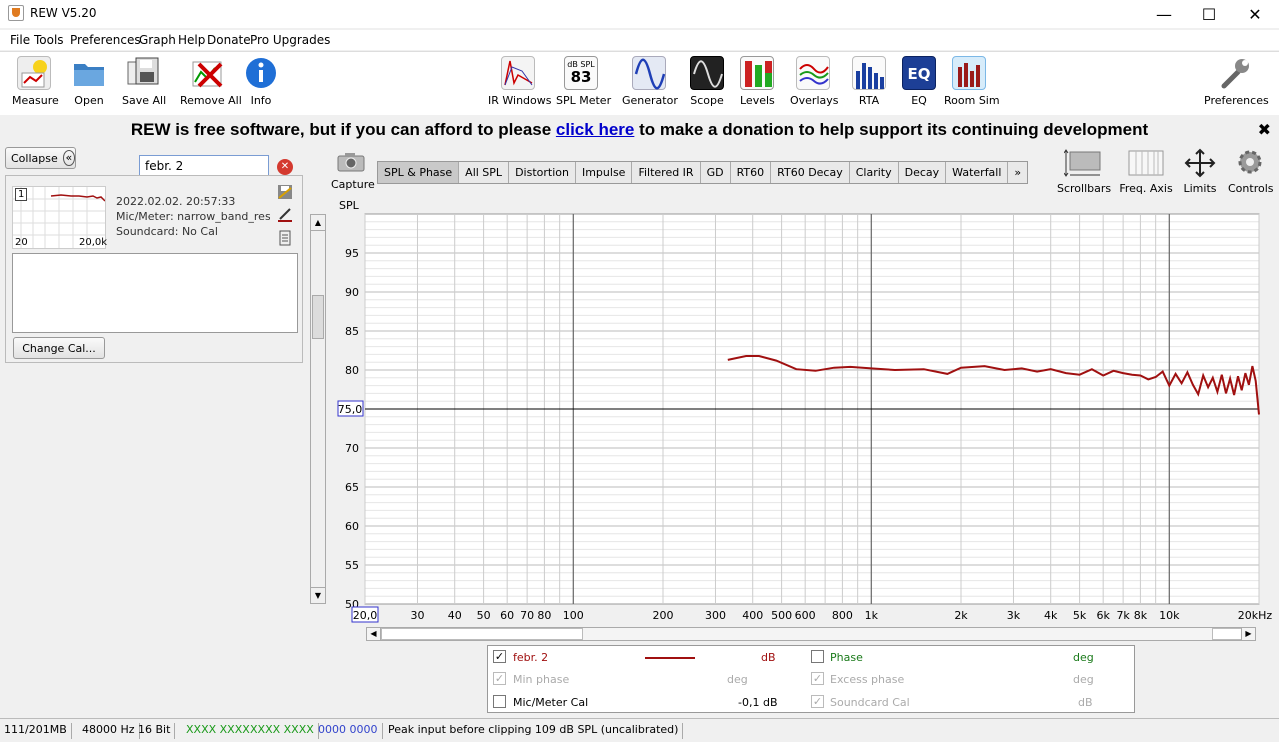  Describe the element at coordinates (353, 184) in the screenshot. I see `capture-label: Capture` at that location.